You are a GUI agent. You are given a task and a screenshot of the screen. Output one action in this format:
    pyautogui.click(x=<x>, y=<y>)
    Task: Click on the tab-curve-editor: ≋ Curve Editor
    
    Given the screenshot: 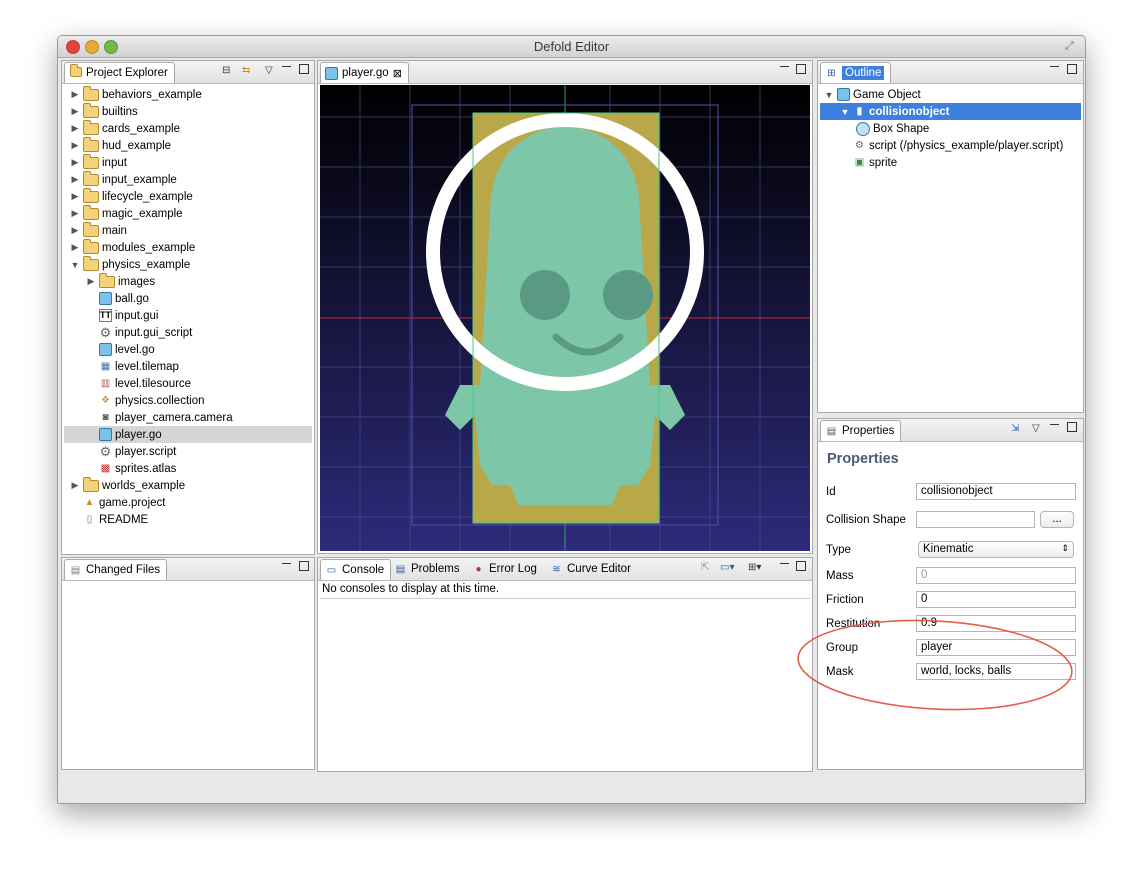 What is the action you would take?
    pyautogui.click(x=591, y=569)
    